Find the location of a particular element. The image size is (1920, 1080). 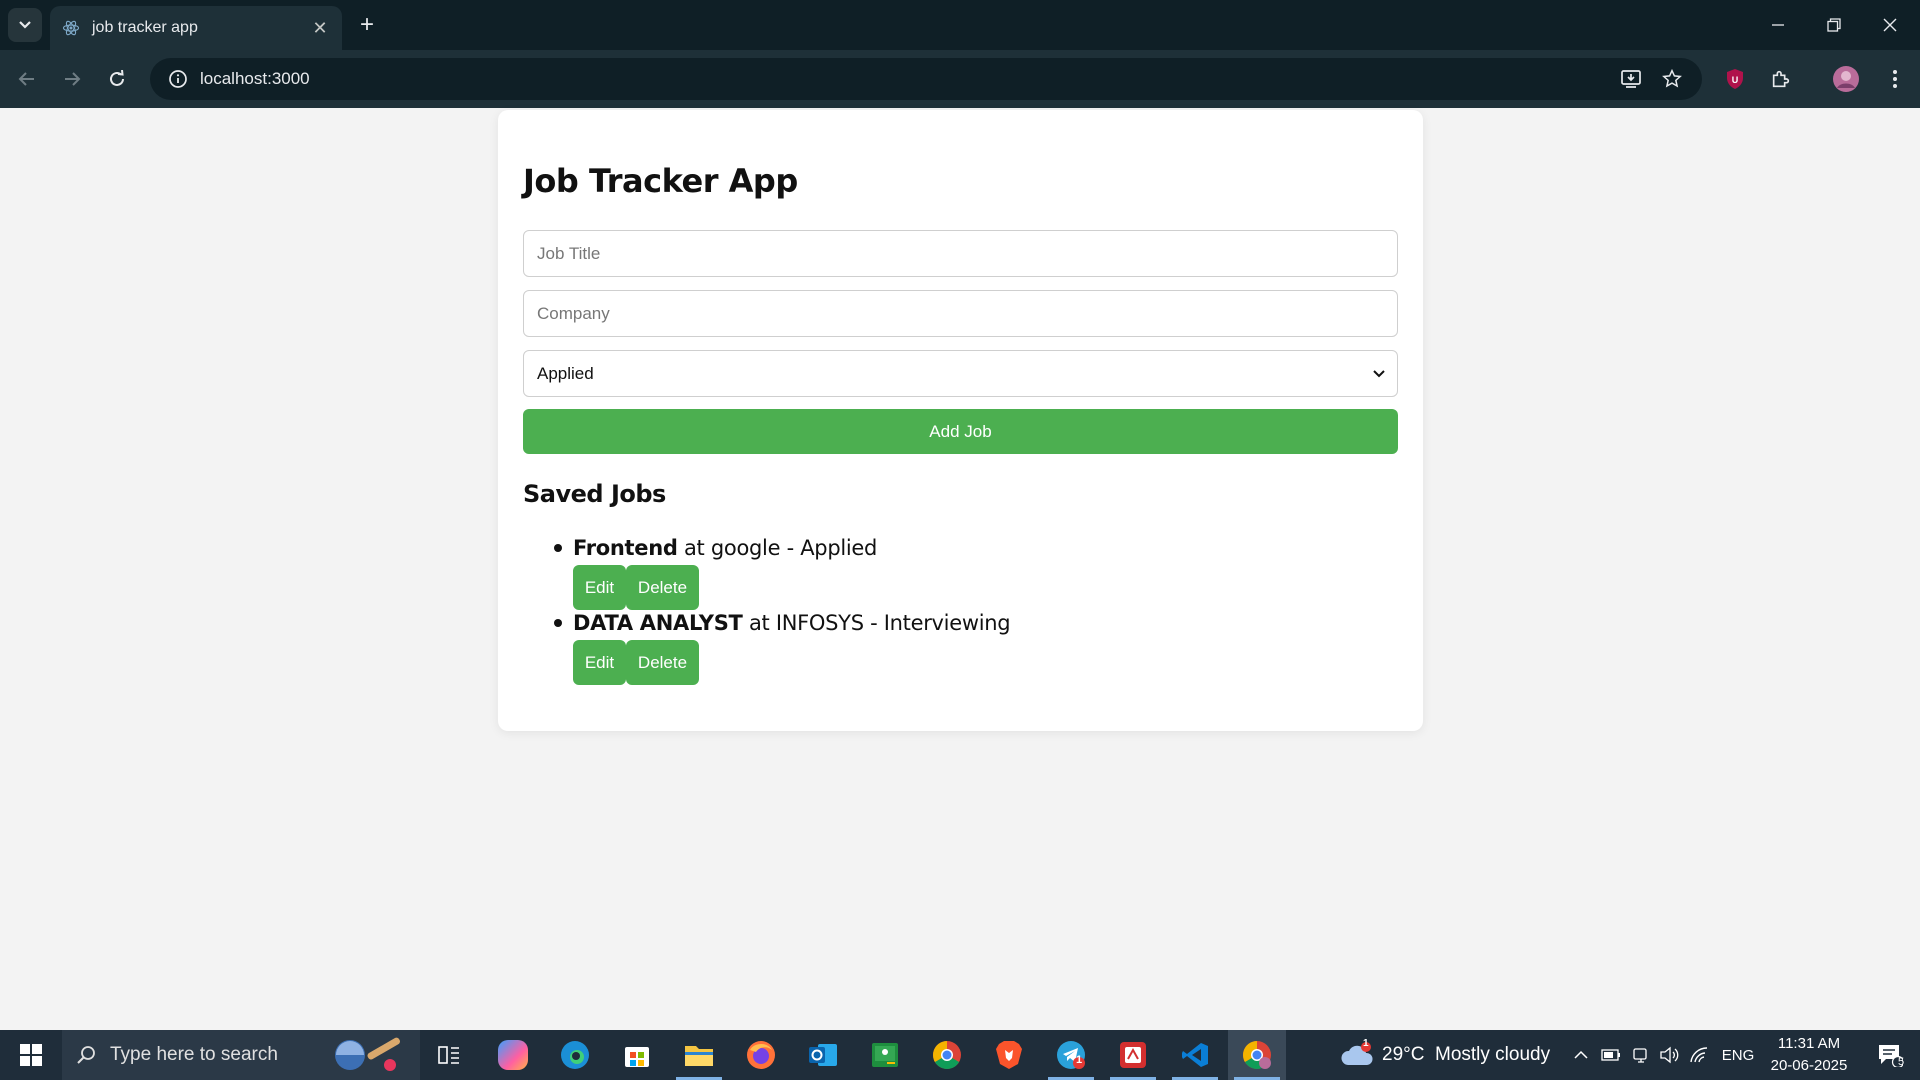

chrome-profile-app is located at coordinates (1257, 1055).